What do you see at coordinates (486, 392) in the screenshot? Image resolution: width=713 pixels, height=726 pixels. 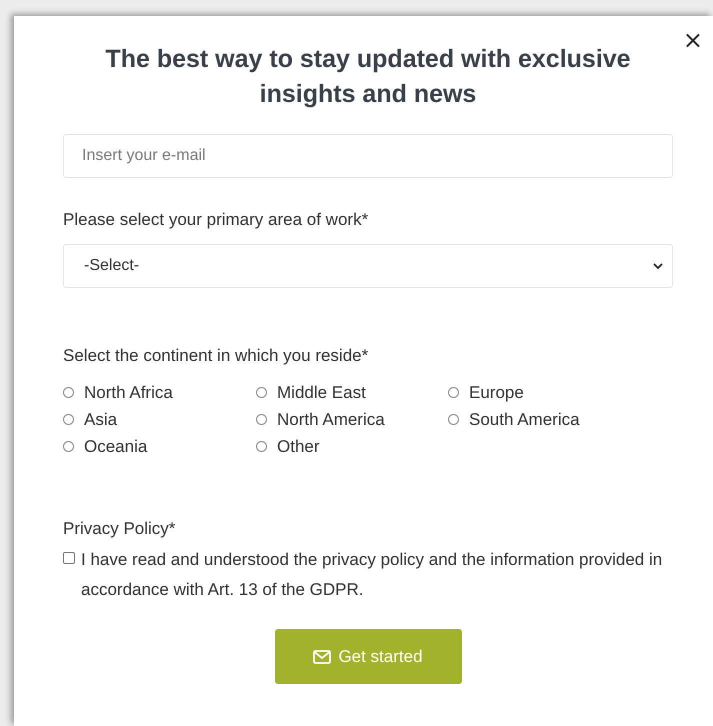 I see `radio-option: Europe` at bounding box center [486, 392].